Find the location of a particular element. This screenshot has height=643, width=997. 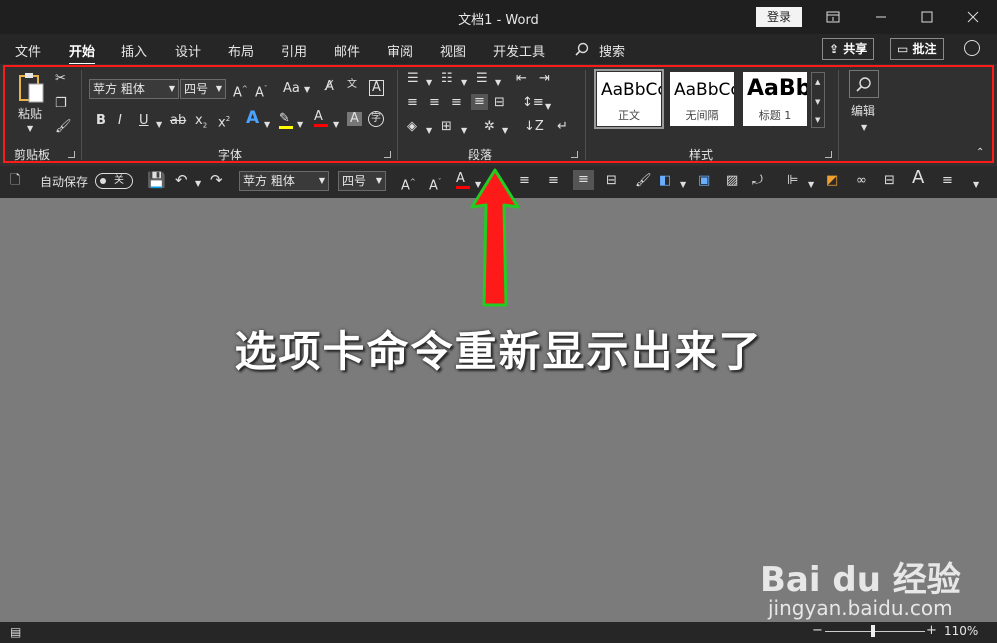

paste-icon is located at coordinates (31, 91).